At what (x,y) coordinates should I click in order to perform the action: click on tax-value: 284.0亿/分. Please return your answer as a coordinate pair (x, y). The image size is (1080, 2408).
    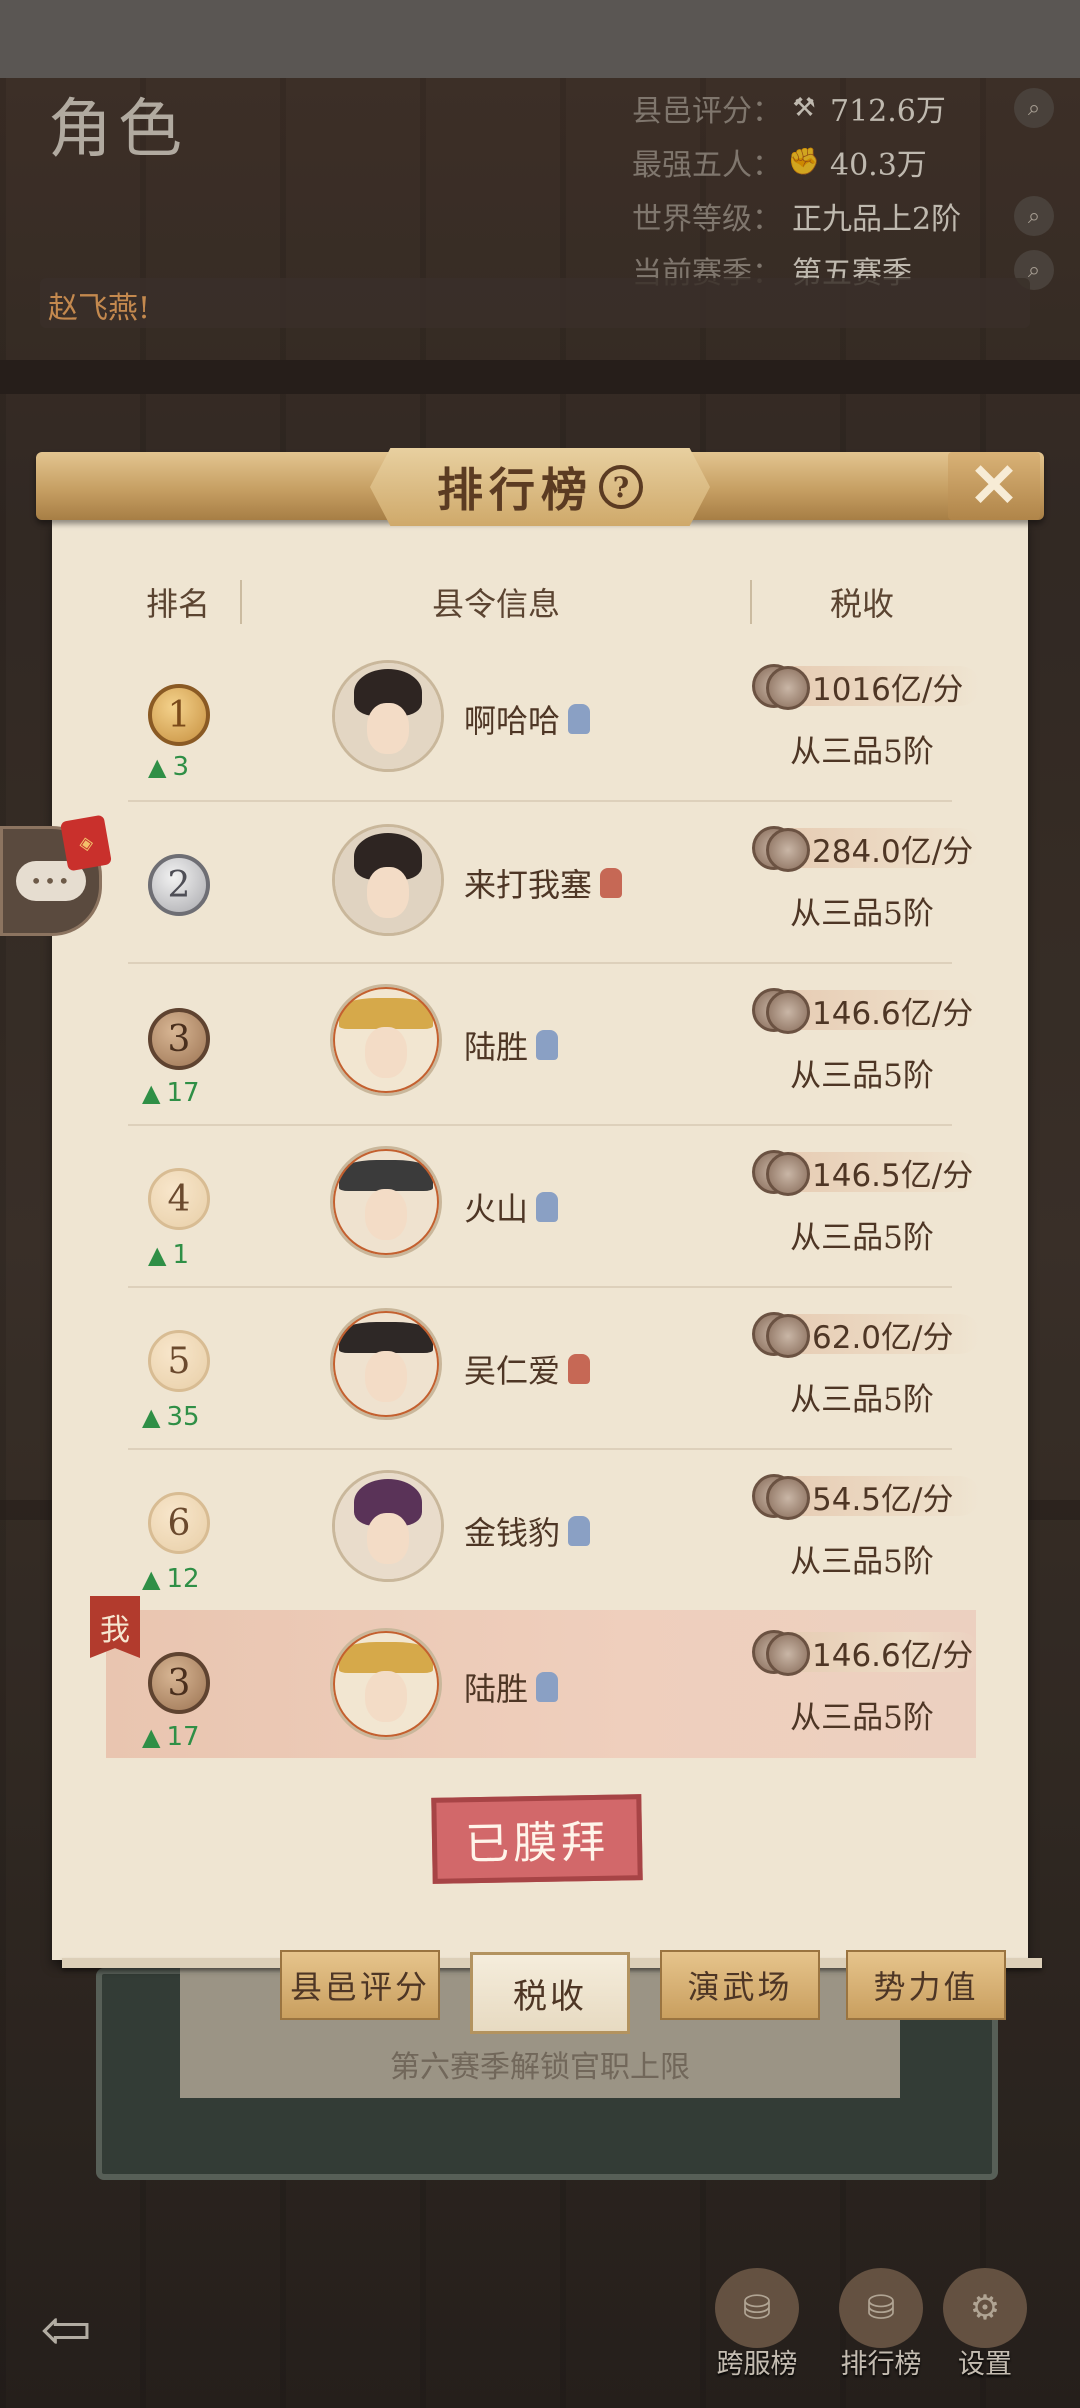
    Looking at the image, I should click on (893, 852).